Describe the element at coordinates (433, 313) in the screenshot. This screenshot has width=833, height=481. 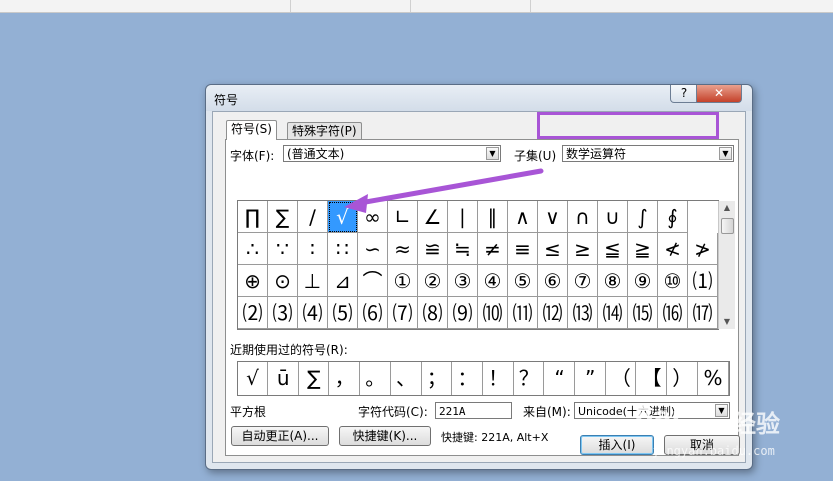
I see `symbol-cell: ⑻` at that location.